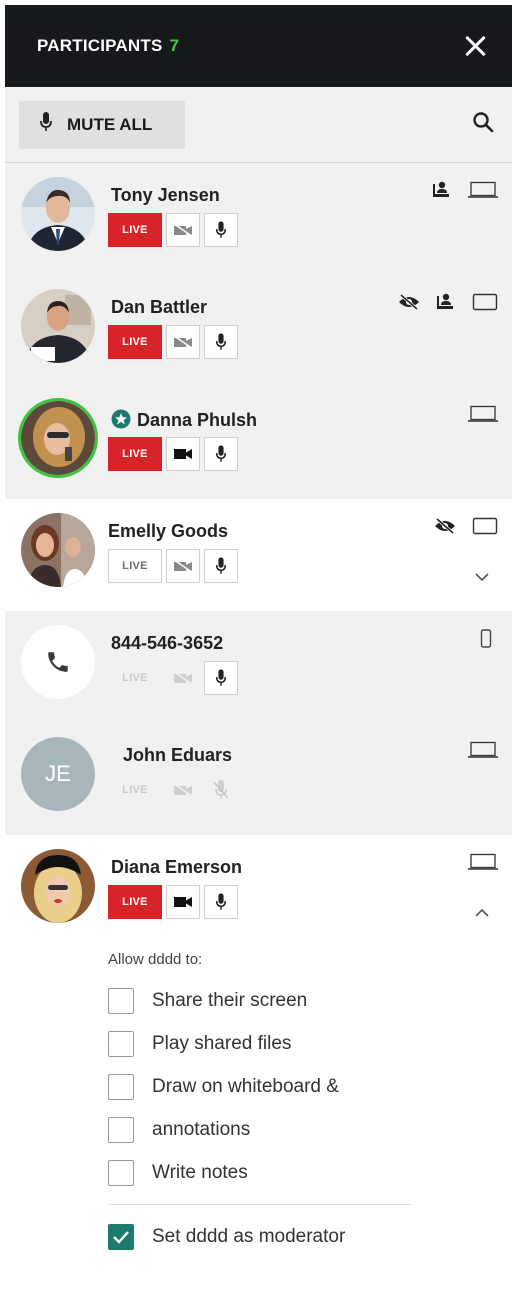 This screenshot has height=1301, width=512. What do you see at coordinates (168, 531) in the screenshot?
I see `participant-name: Emelly Goods` at bounding box center [168, 531].